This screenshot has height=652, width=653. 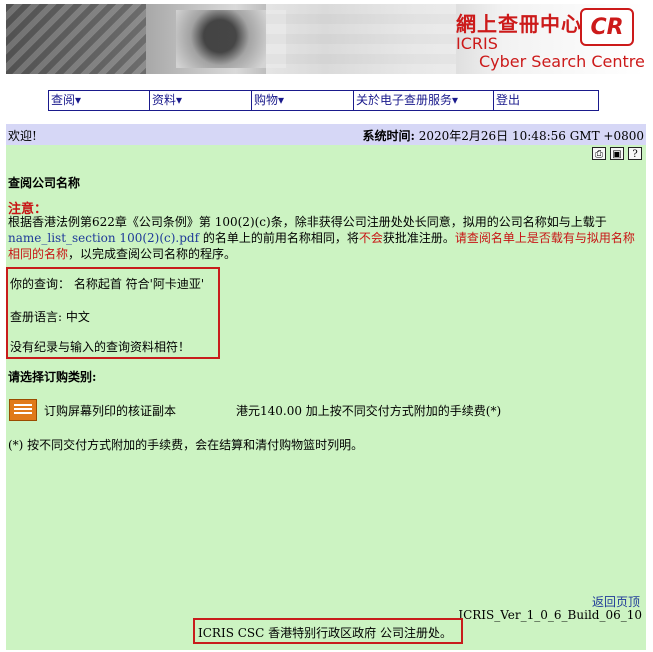 I want to click on menu-logout: 登出, so click(x=546, y=100).